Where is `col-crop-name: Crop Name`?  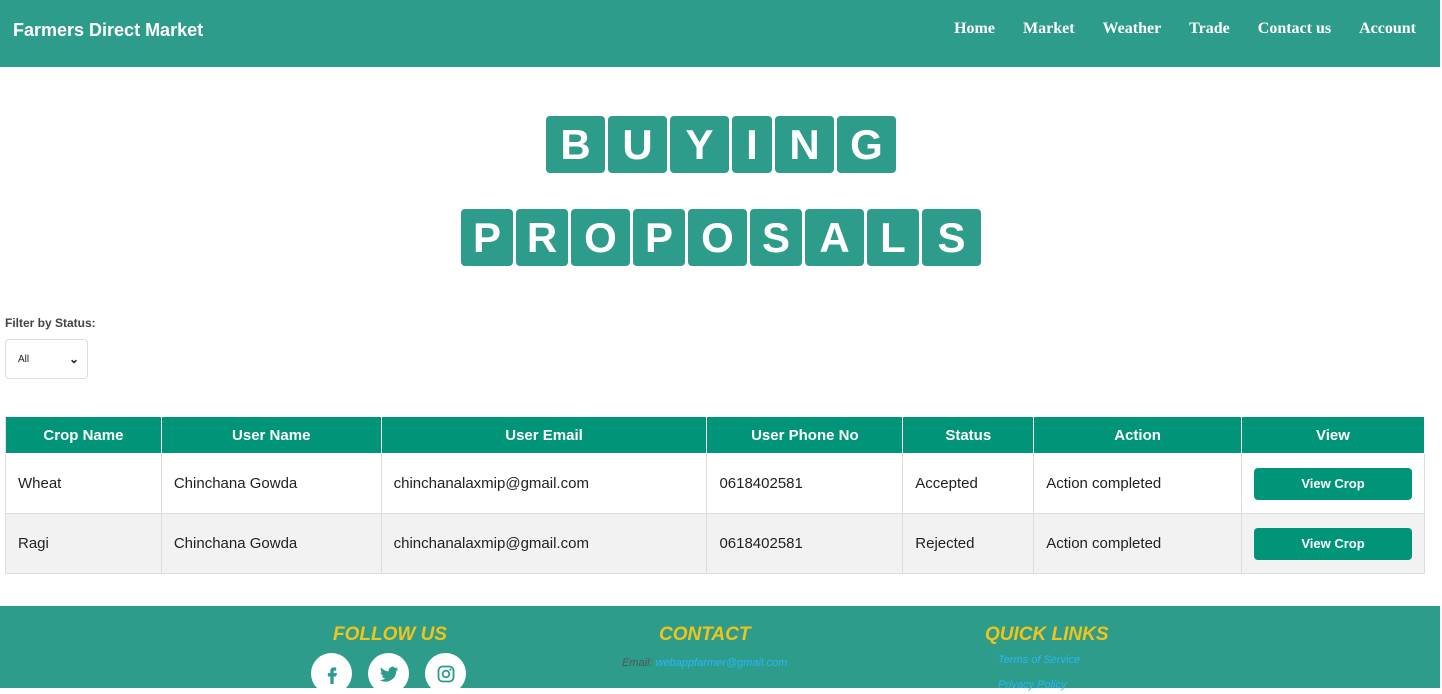
col-crop-name: Crop Name is located at coordinates (83, 435).